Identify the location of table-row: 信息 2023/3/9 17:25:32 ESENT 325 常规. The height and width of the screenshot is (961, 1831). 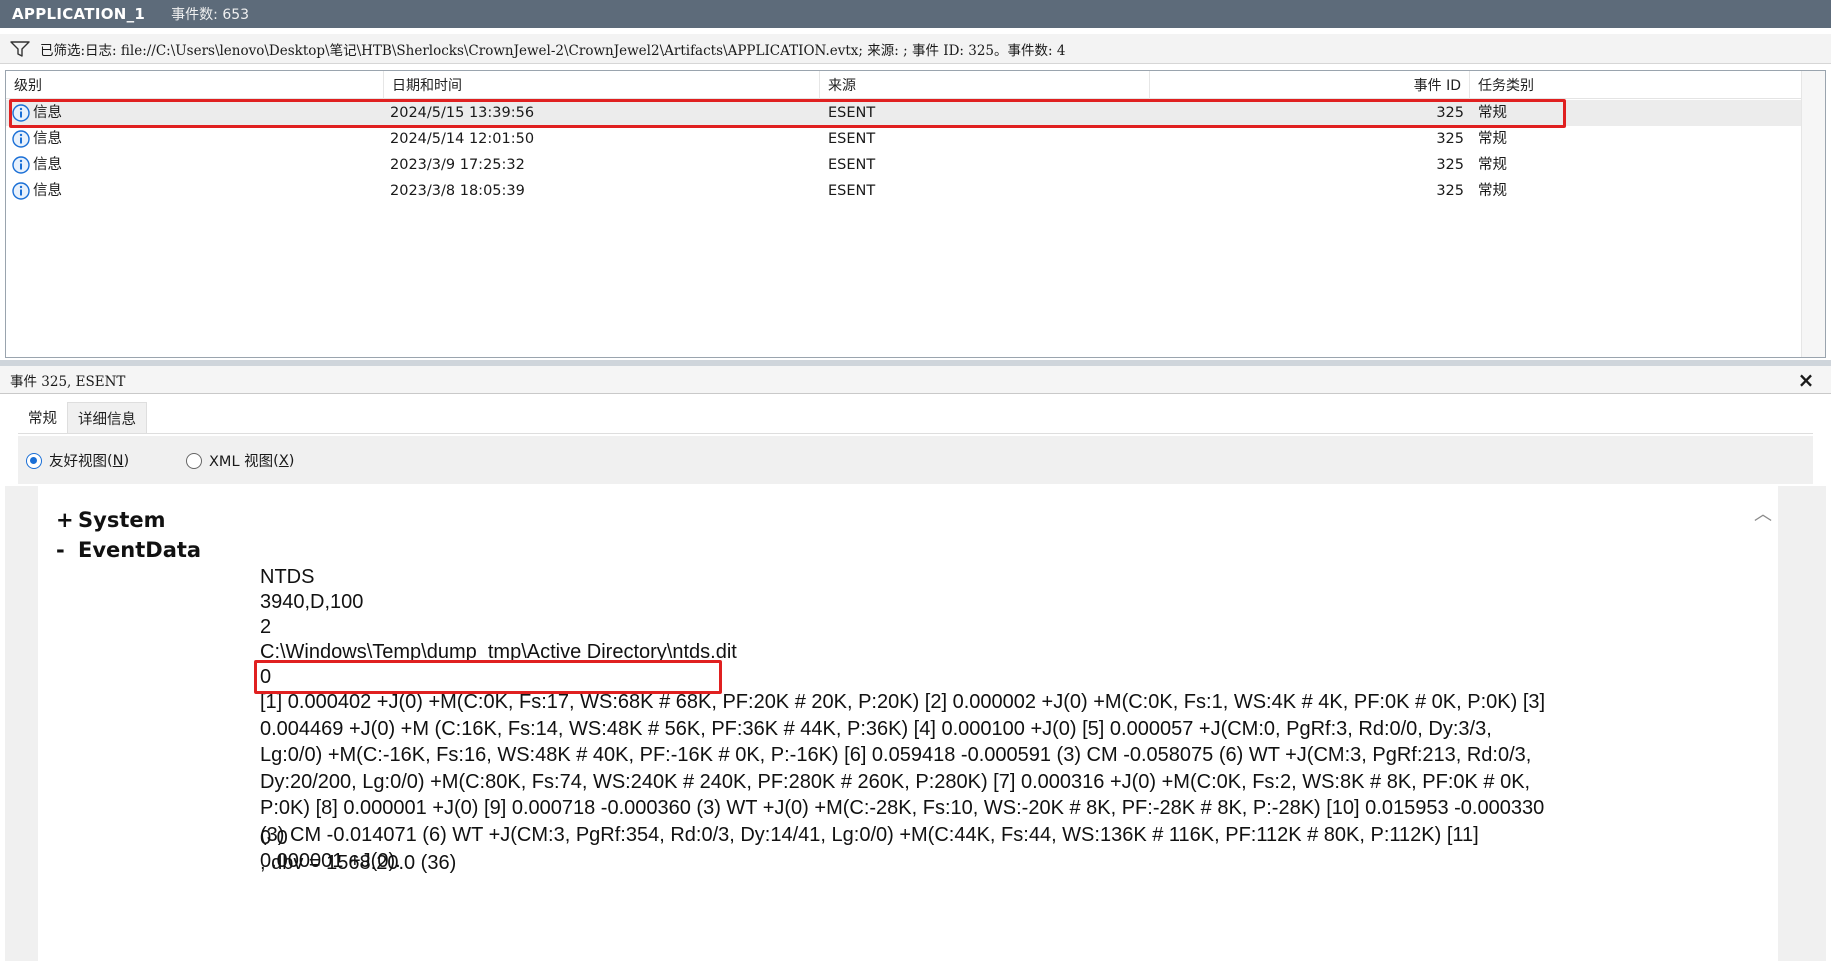
(903, 165).